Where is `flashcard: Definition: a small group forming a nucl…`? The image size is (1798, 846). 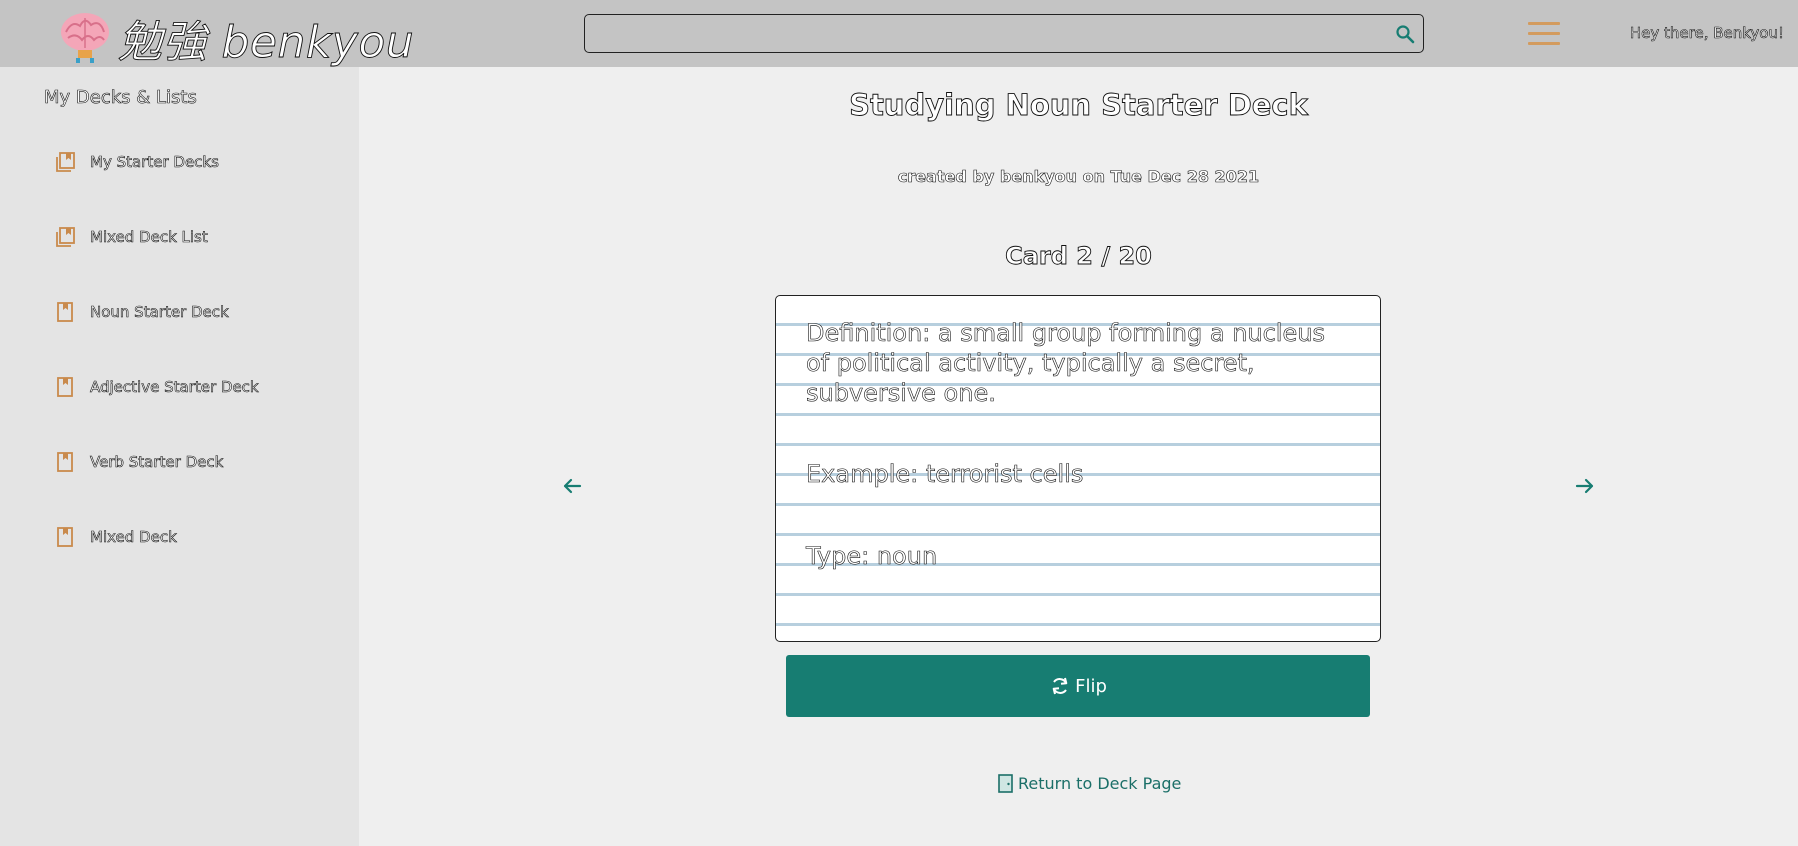 flashcard: Definition: a small group forming a nucl… is located at coordinates (1078, 468).